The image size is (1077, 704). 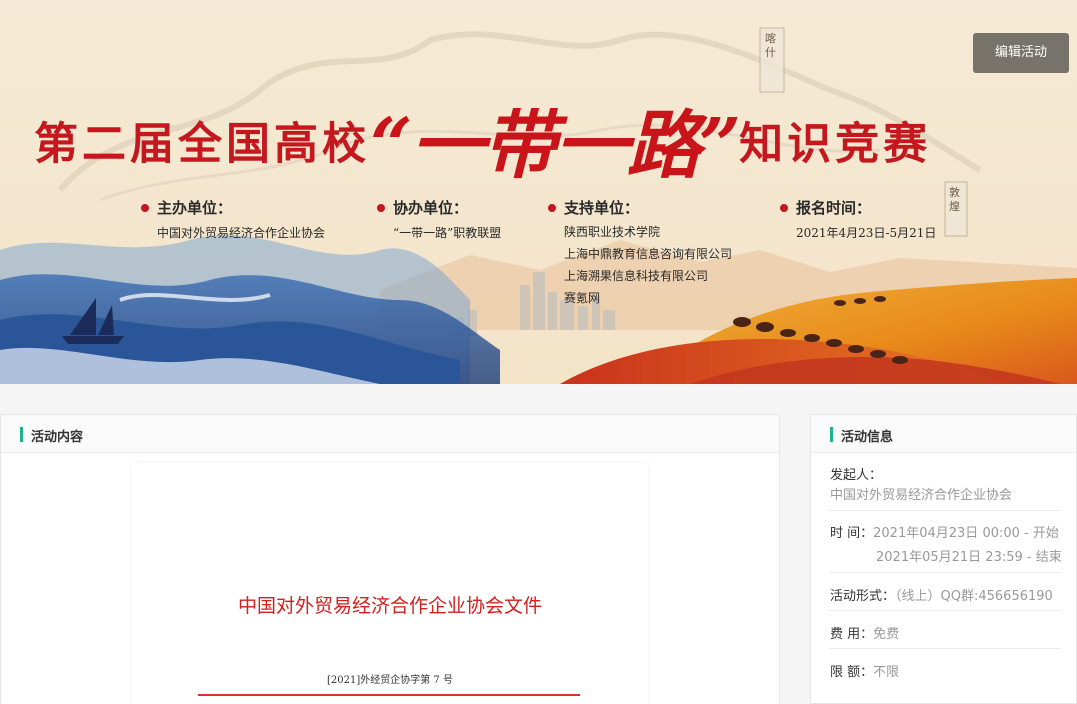 What do you see at coordinates (943, 434) in the screenshot?
I see `panel-header: 活动信息` at bounding box center [943, 434].